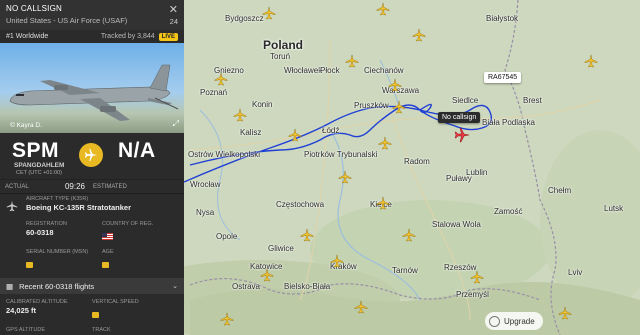 Image resolution: width=640 pixels, height=335 pixels. Describe the element at coordinates (39, 165) in the screenshot. I see `origin-name: SPANGDAHLEM` at that location.